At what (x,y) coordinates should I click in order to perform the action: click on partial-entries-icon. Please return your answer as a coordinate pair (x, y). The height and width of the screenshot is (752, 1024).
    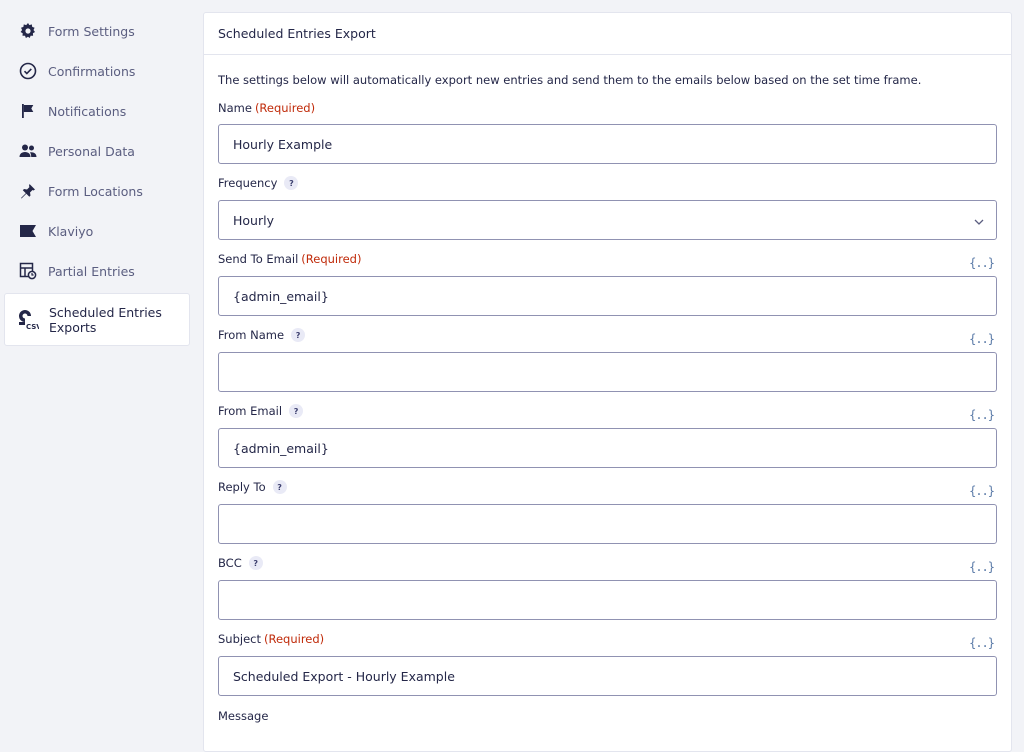
    Looking at the image, I should click on (28, 271).